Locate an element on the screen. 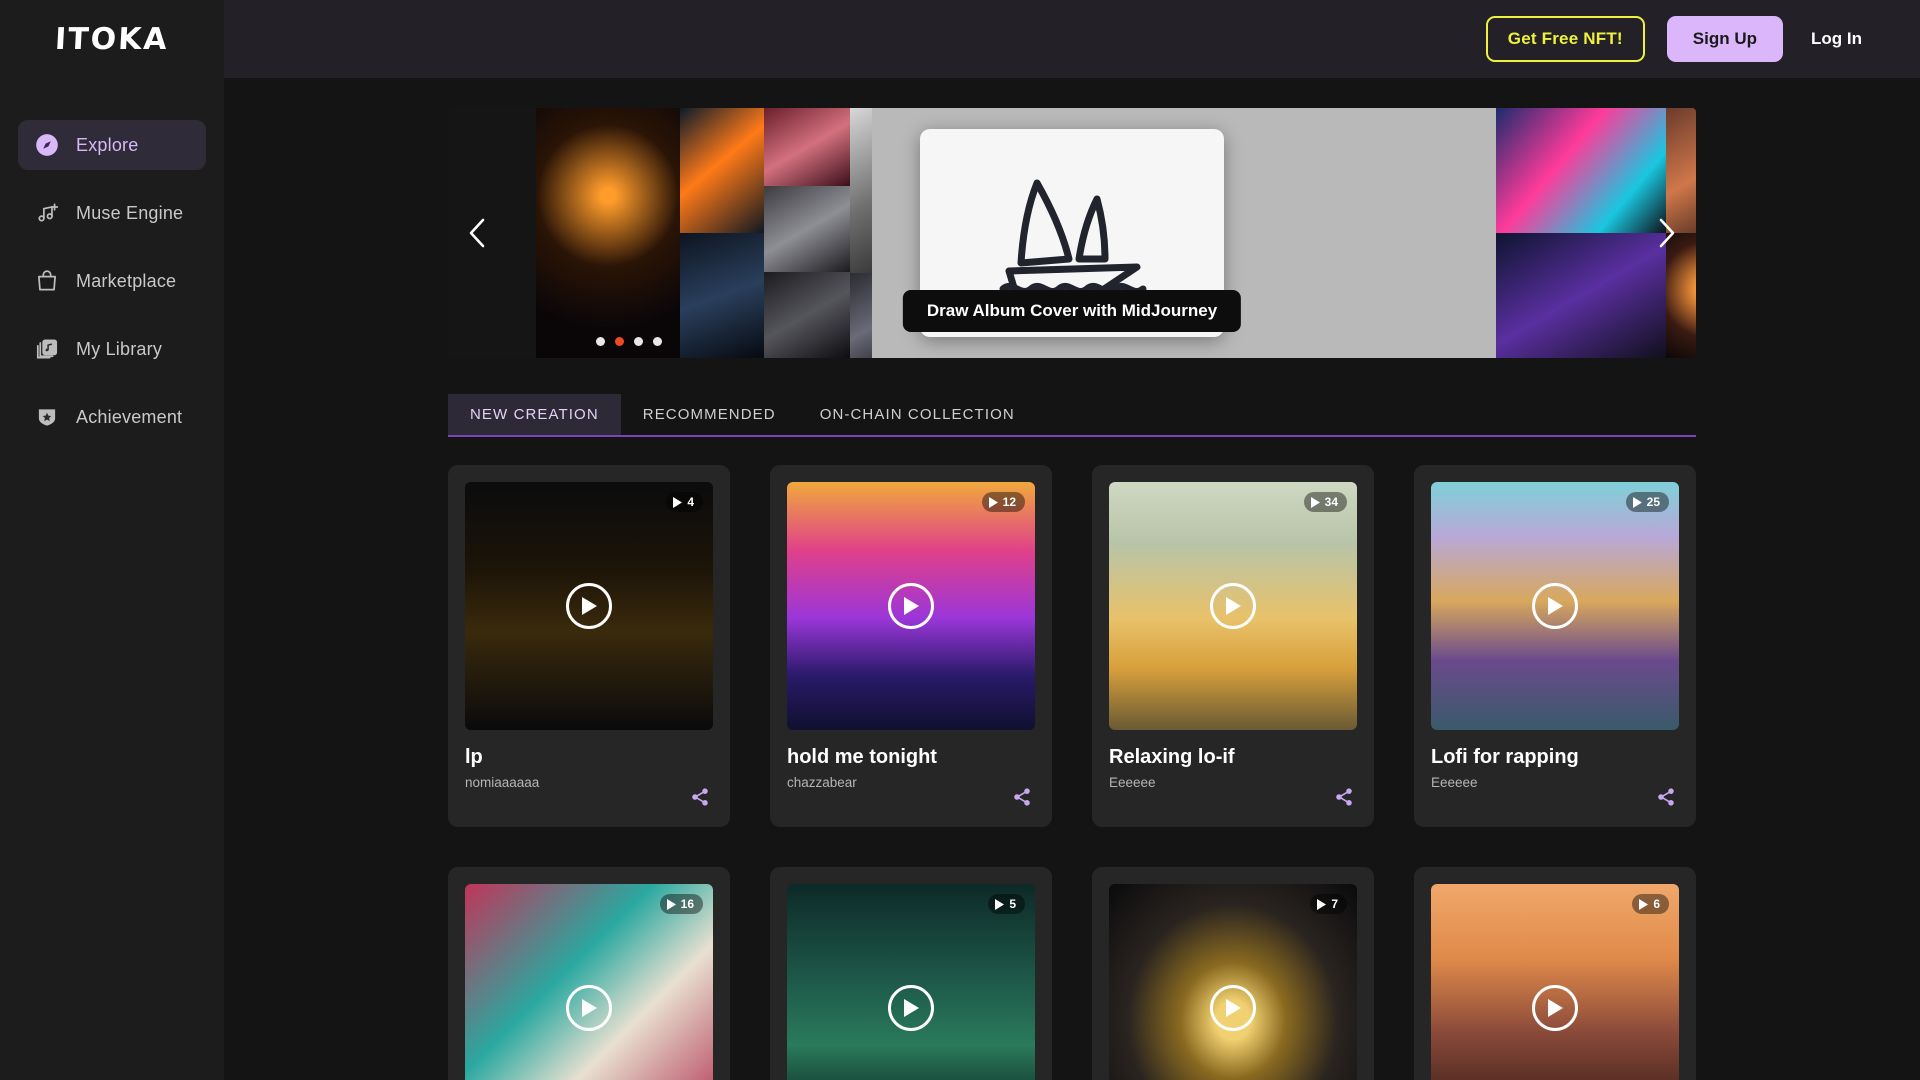 The width and height of the screenshot is (1920, 1080). track-card: 34 Relaxing lo-if Eeeeee is located at coordinates (1233, 646).